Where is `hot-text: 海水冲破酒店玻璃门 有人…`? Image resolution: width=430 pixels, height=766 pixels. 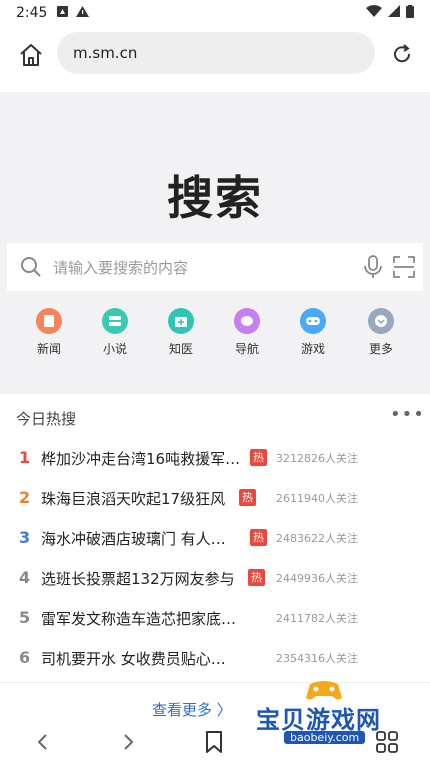
hot-text: 海水冲破酒店玻璃门 有人… is located at coordinates (133, 539).